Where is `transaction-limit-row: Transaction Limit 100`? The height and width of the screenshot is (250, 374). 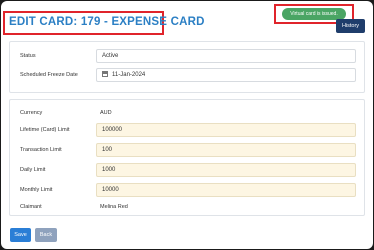
transaction-limit-row: Transaction Limit 100 is located at coordinates (187, 150).